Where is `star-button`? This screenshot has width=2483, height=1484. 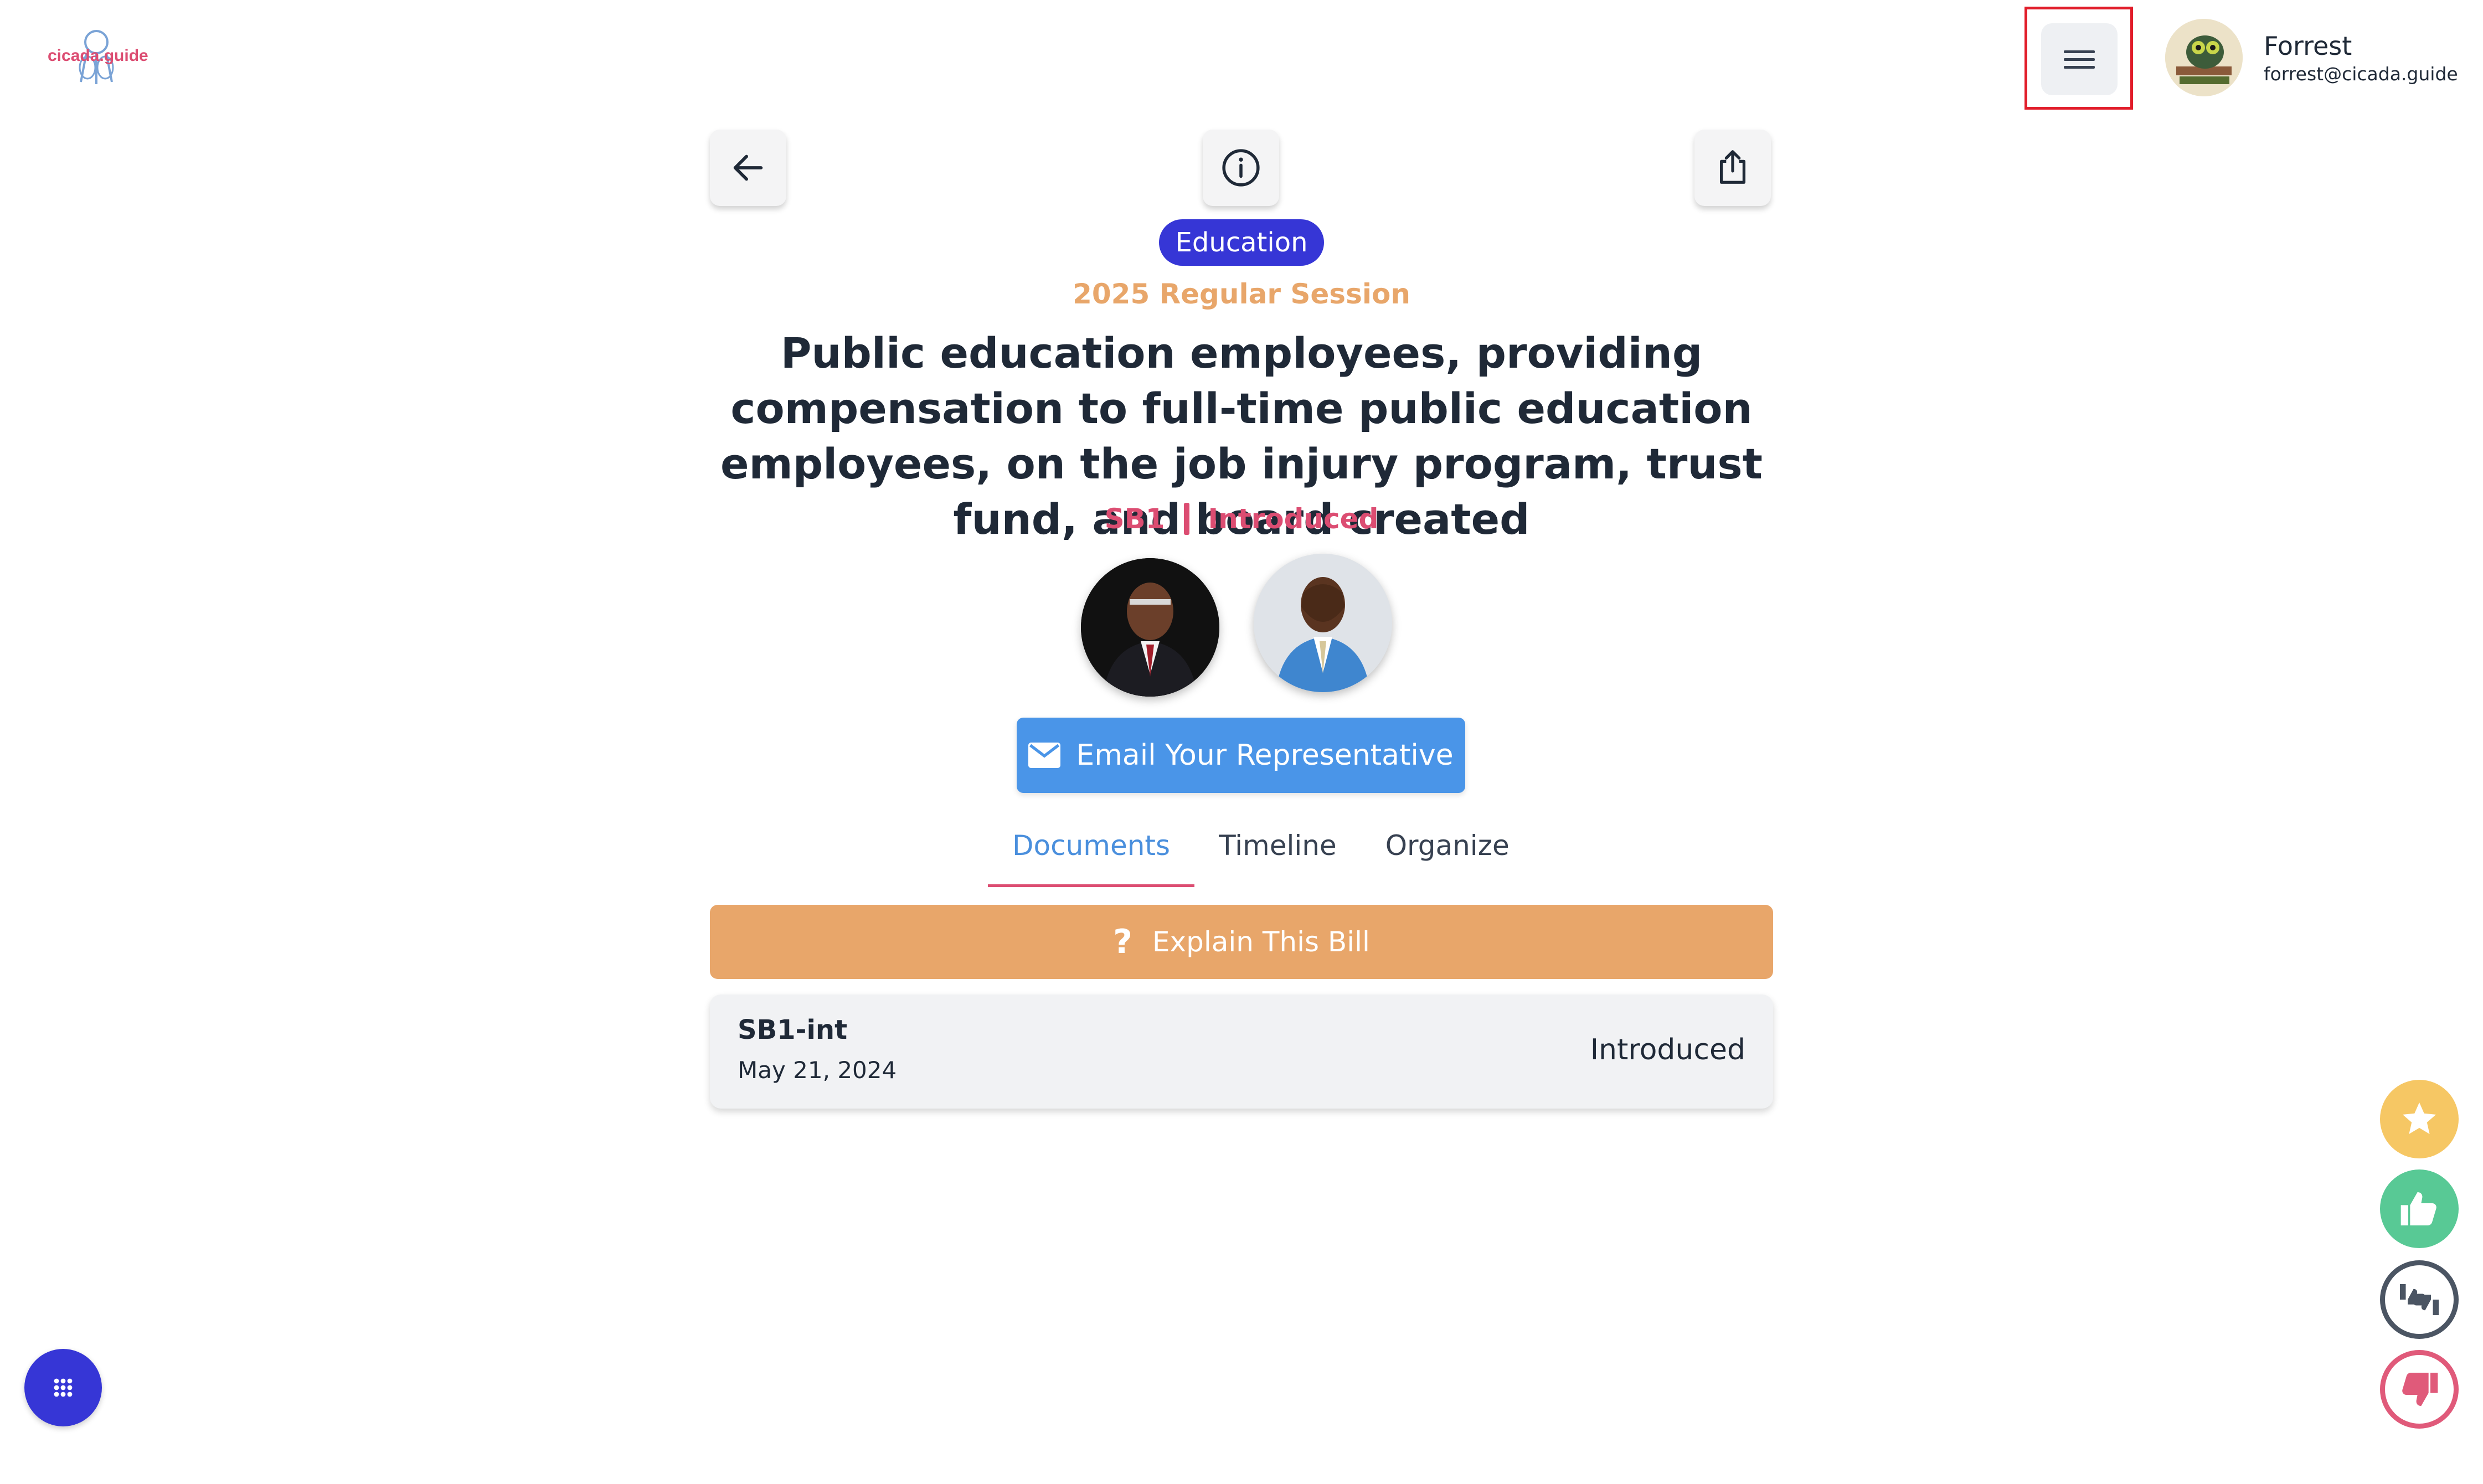 star-button is located at coordinates (2419, 1119).